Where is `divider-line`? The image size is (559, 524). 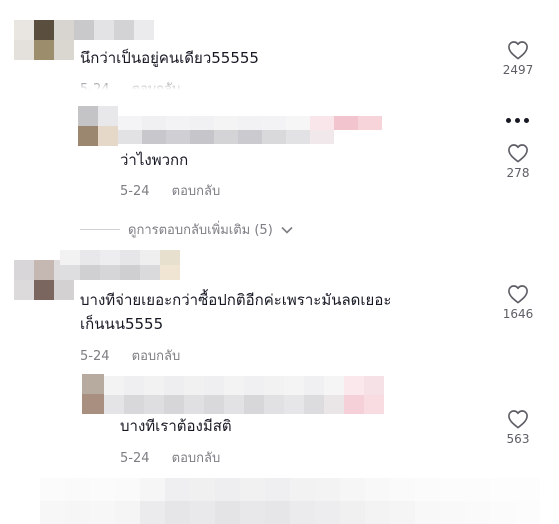
divider-line is located at coordinates (100, 229).